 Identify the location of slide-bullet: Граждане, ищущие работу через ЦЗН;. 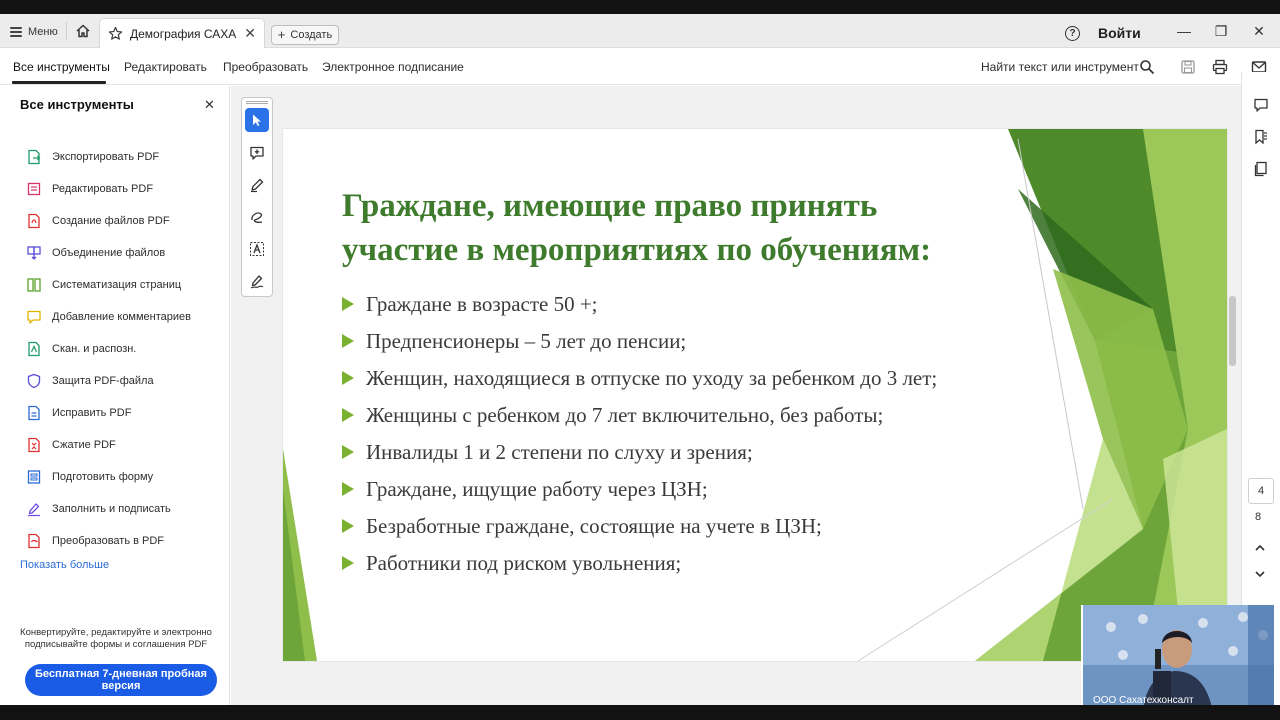
(525, 489).